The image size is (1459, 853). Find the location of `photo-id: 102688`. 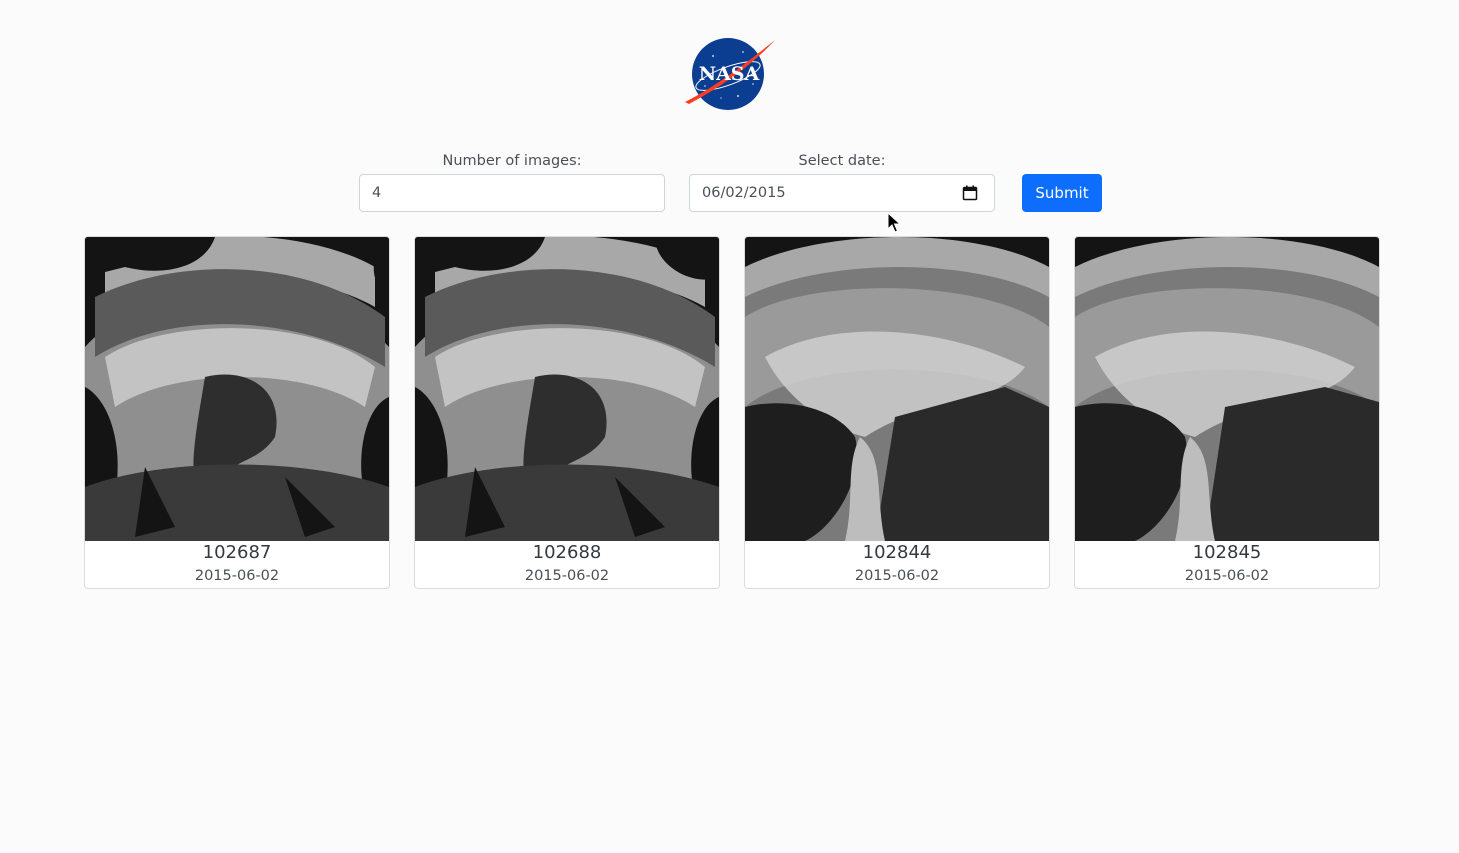

photo-id: 102688 is located at coordinates (567, 552).